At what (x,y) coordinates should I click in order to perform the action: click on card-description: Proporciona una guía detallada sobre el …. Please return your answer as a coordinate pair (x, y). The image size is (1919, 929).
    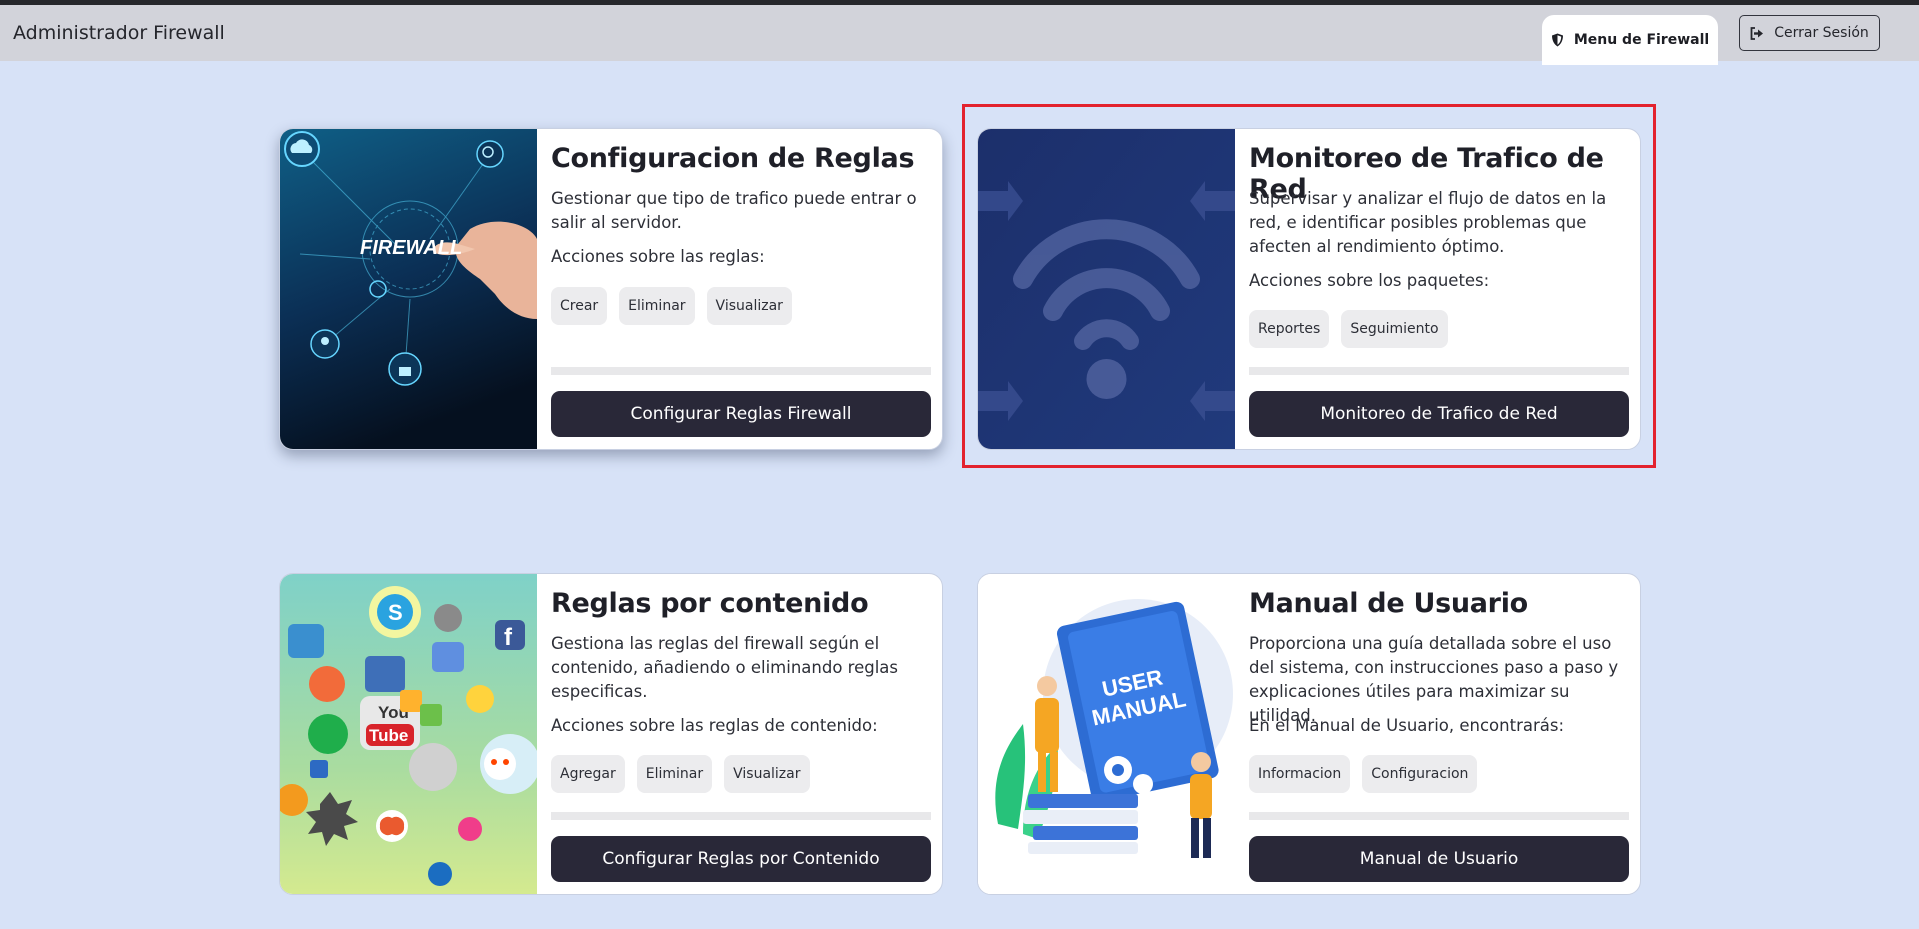
    Looking at the image, I should click on (1434, 679).